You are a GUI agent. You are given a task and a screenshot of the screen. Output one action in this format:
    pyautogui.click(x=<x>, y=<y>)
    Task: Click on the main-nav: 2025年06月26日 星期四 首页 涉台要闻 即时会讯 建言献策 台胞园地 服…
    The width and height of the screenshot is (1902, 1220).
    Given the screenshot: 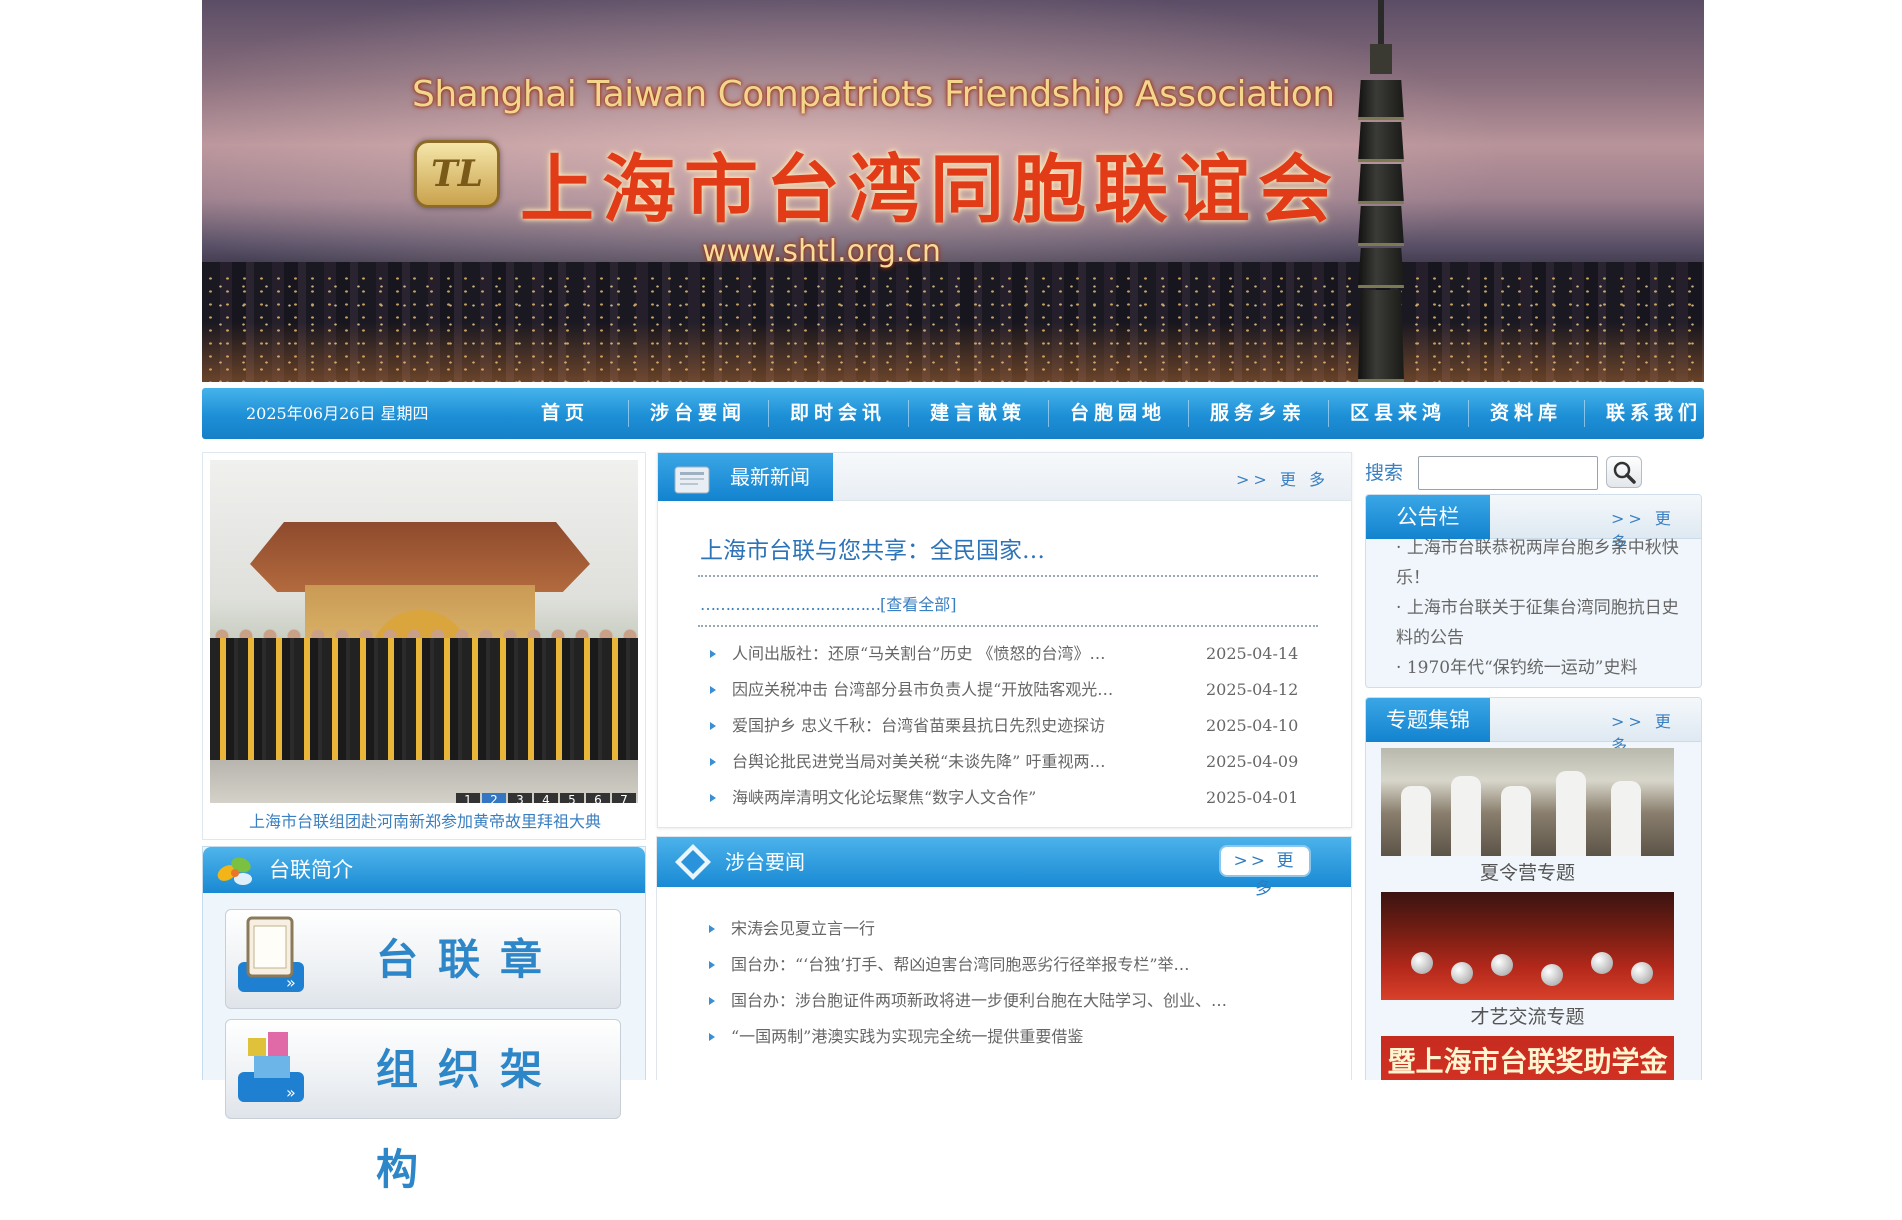 What is the action you would take?
    pyautogui.click(x=953, y=413)
    